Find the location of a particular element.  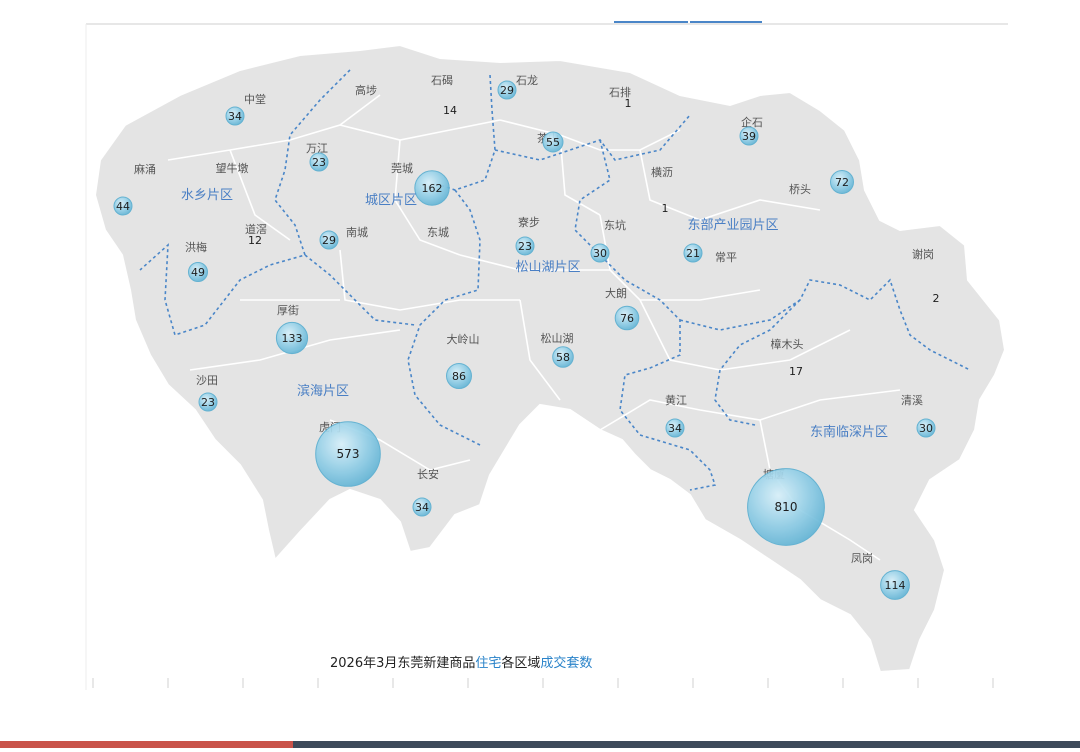

town-name-label: 中堂 is located at coordinates (255, 99).